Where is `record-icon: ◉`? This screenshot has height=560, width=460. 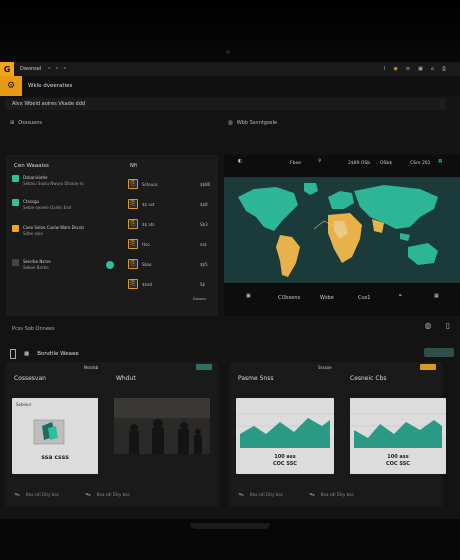
record-icon: ◉ is located at coordinates (395, 69).